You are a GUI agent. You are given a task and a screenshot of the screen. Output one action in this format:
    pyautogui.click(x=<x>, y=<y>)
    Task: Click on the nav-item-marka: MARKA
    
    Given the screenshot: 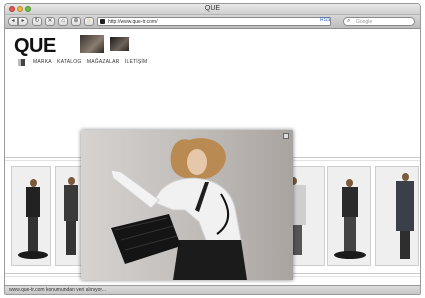 What is the action you would take?
    pyautogui.click(x=42, y=62)
    